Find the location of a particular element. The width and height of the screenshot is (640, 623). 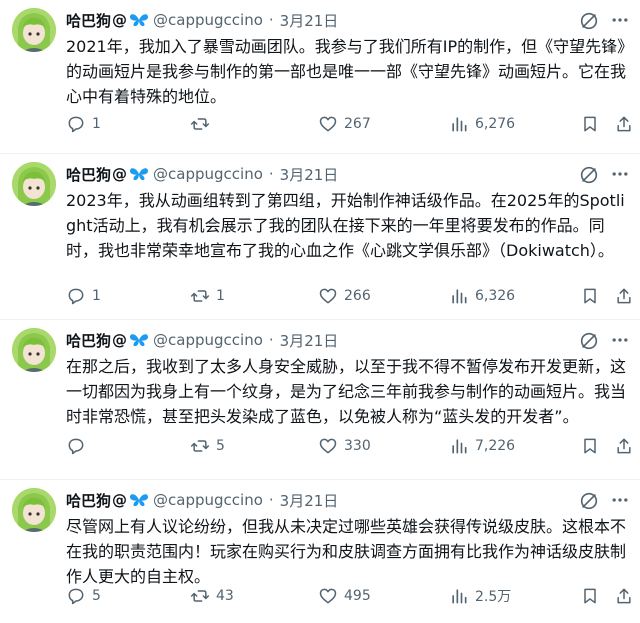

reply-count: 1 is located at coordinates (96, 296).